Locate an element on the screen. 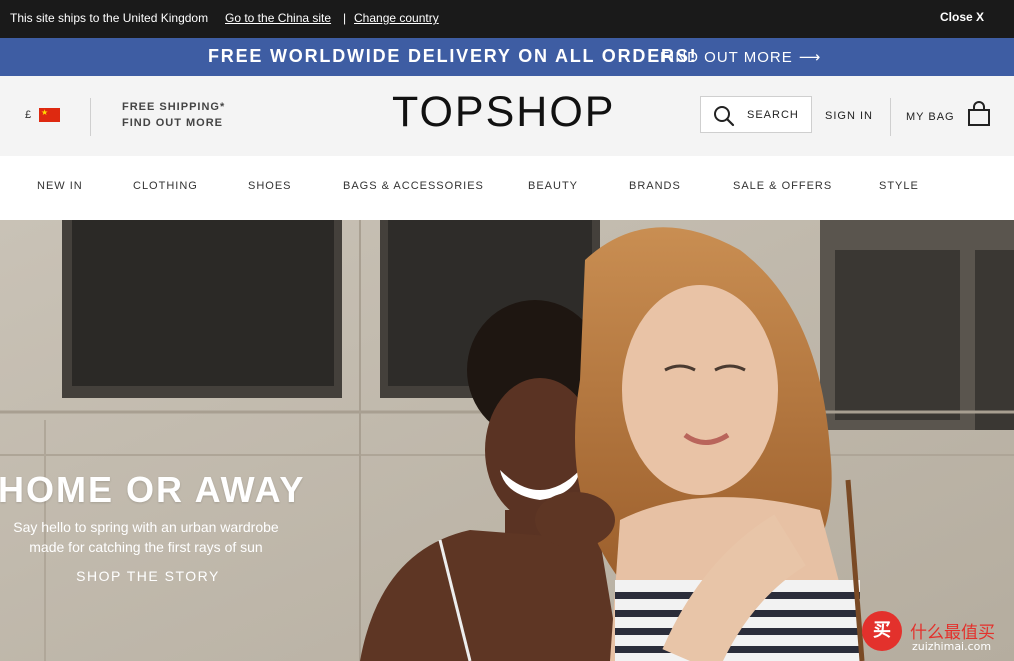  nav-item-shoes: SHOES is located at coordinates (270, 186).